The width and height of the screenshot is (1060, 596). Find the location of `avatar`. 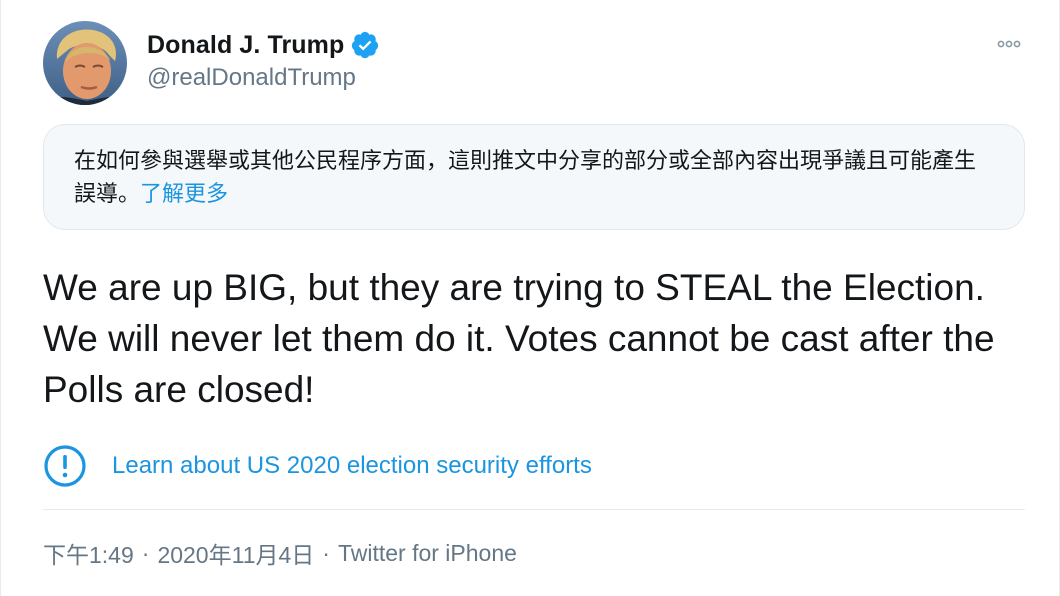

avatar is located at coordinates (85, 63).